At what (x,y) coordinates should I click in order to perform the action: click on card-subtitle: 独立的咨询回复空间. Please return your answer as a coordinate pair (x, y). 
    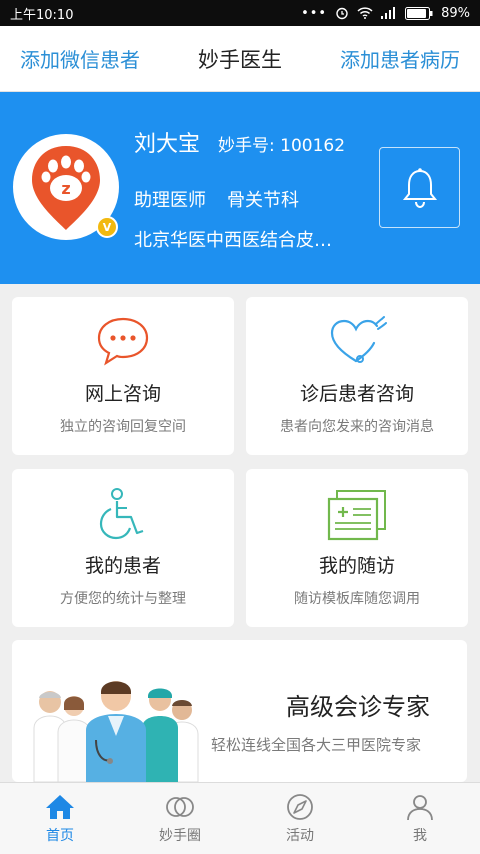
    Looking at the image, I should click on (123, 427).